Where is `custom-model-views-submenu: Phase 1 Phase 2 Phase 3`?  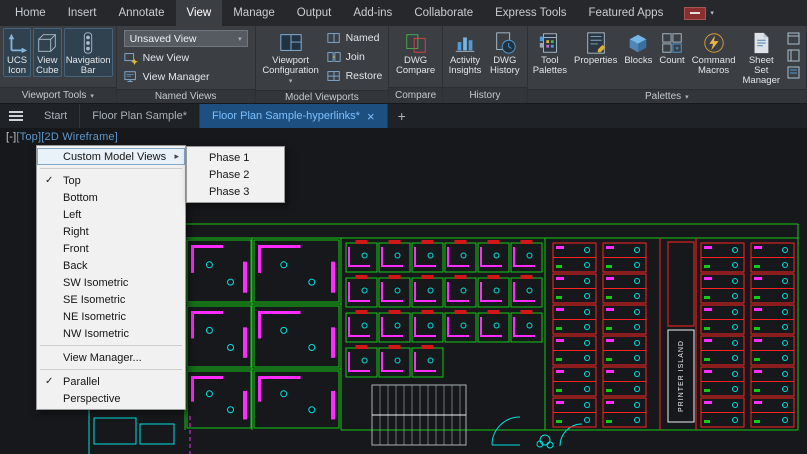 custom-model-views-submenu: Phase 1 Phase 2 Phase 3 is located at coordinates (235, 174).